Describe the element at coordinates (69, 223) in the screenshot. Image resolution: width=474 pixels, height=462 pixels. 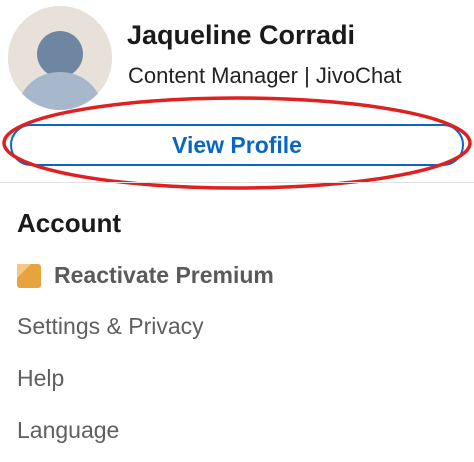
I see `account-heading: Account` at that location.